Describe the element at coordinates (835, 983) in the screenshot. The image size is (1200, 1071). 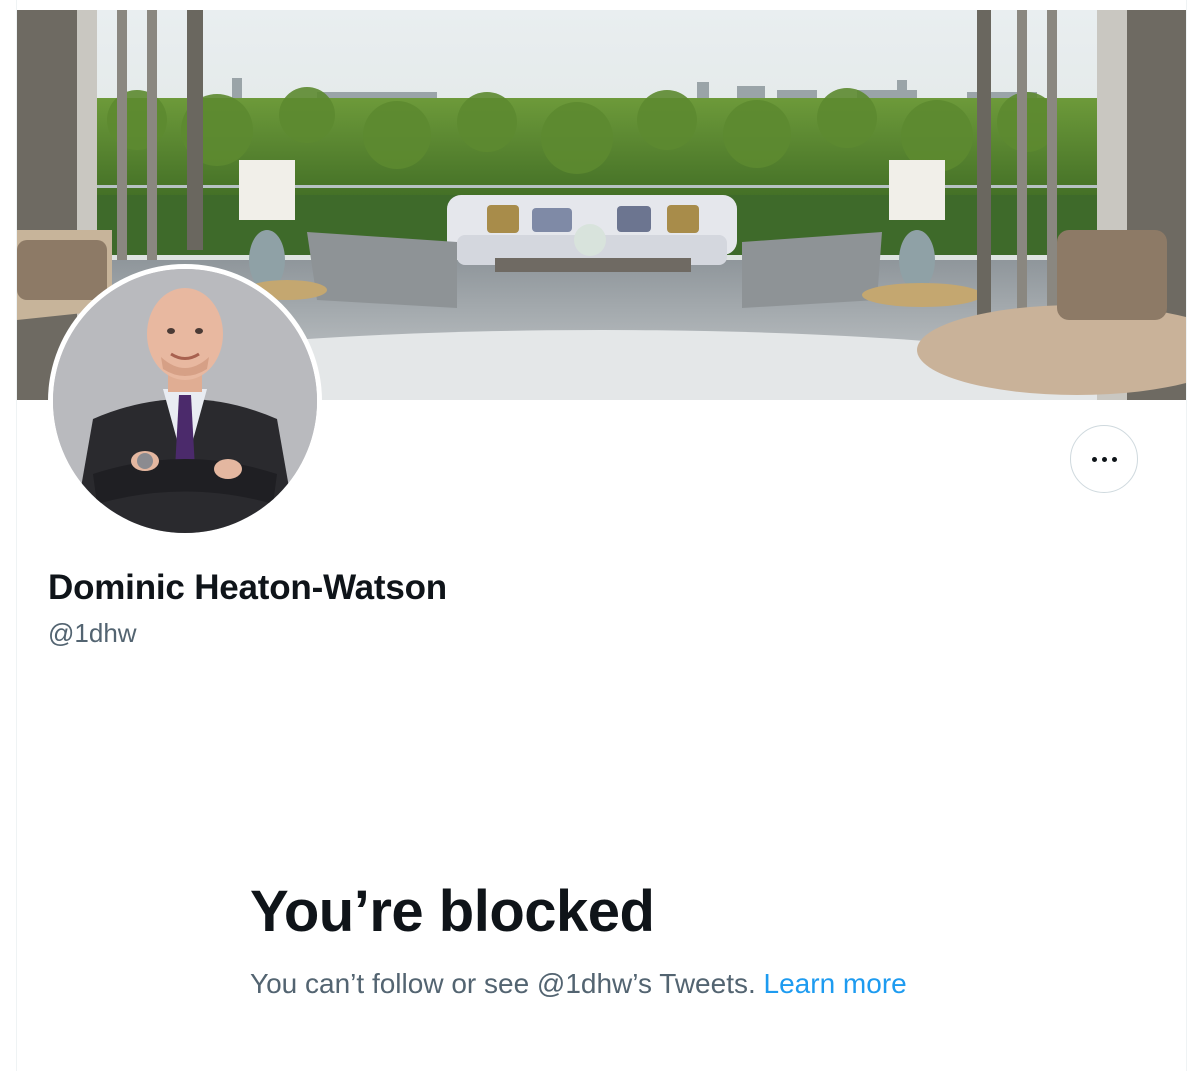
I see `learn-more-link: Learn more` at that location.